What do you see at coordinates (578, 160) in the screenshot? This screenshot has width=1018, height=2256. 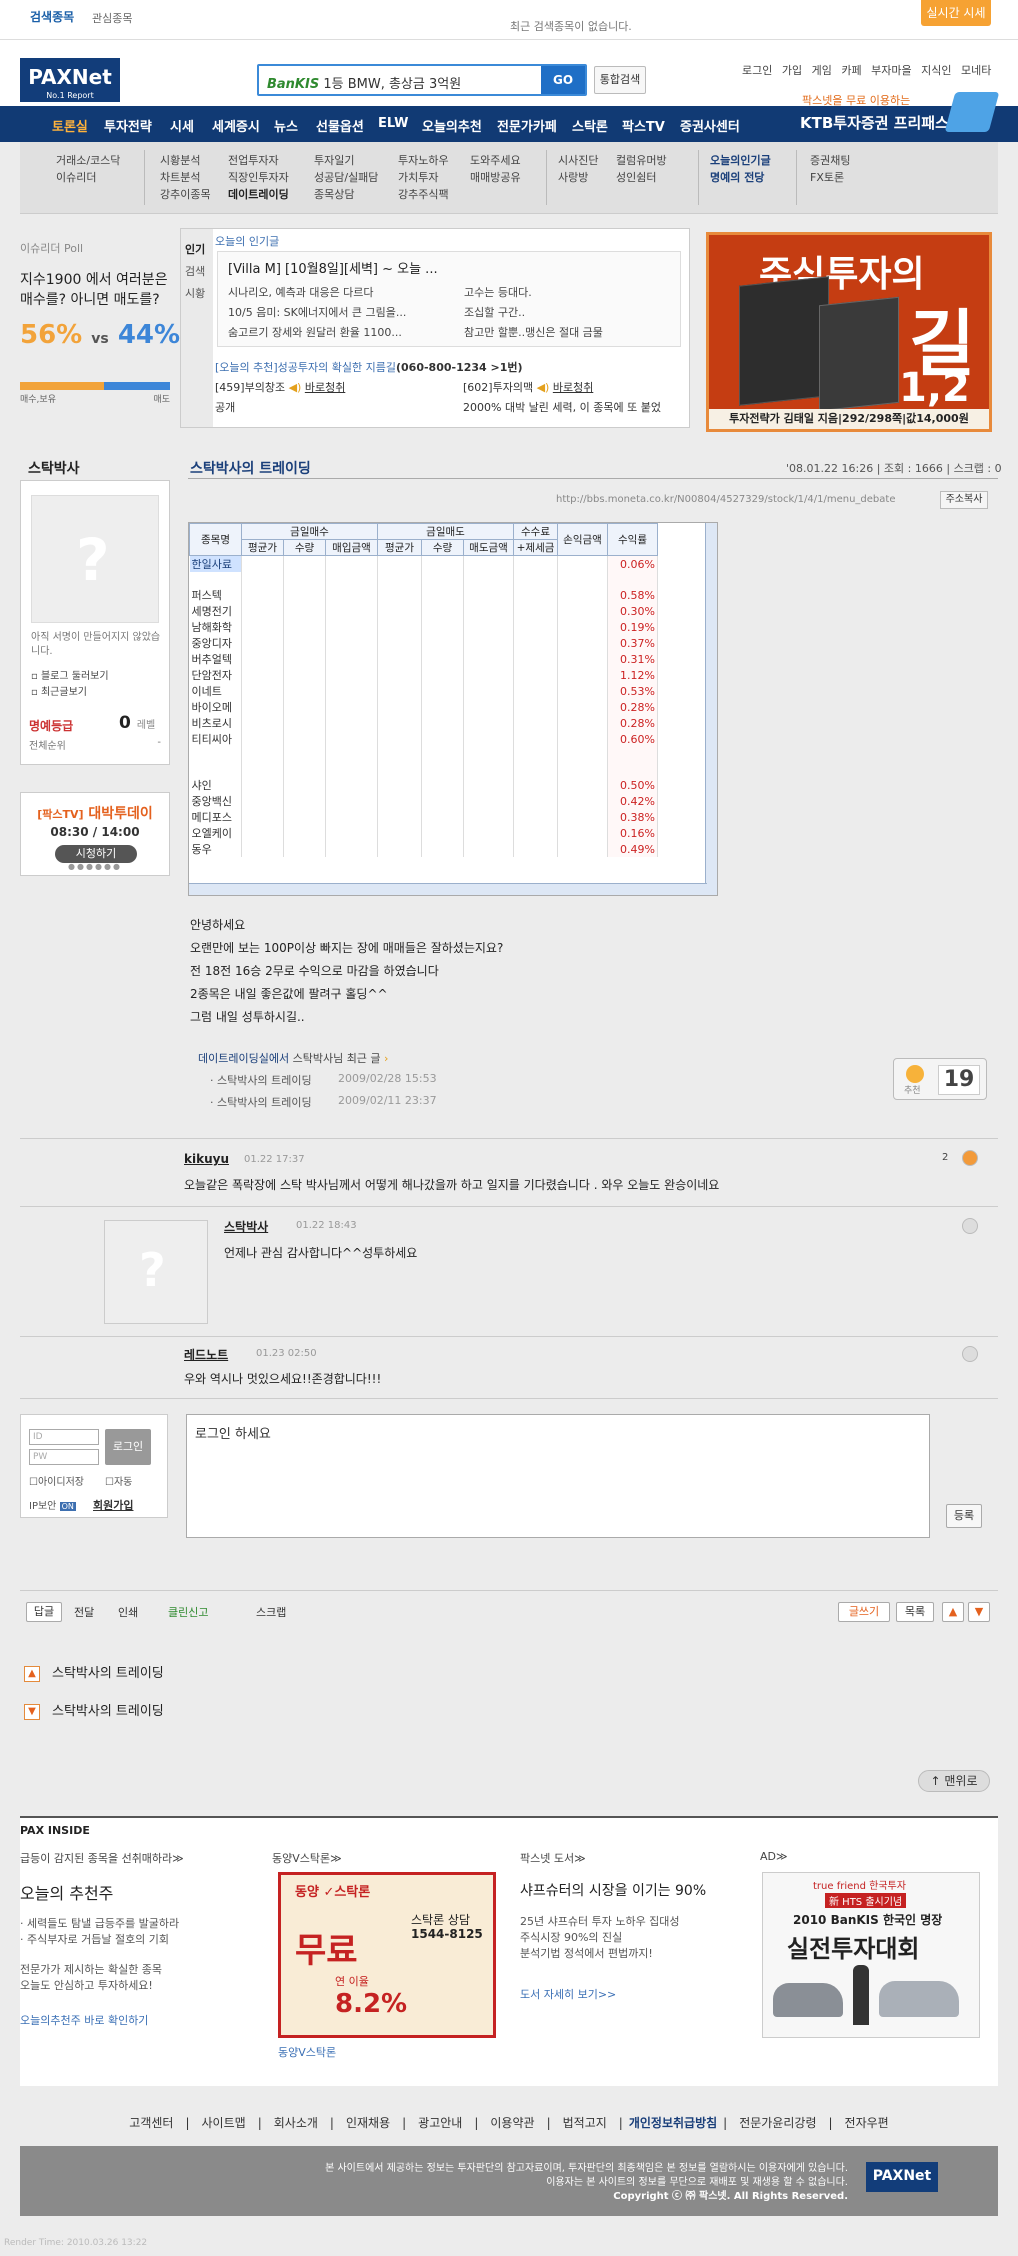 I see `subnav-link: 시사진단` at bounding box center [578, 160].